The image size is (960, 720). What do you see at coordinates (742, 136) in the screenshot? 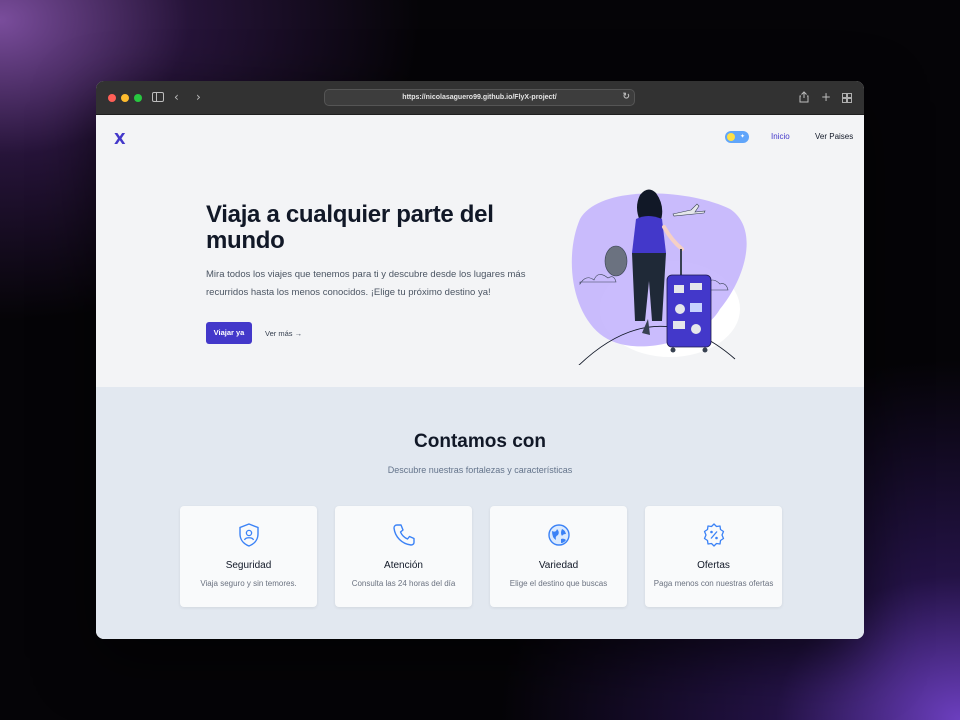
I see `star-icon: ✦` at bounding box center [742, 136].